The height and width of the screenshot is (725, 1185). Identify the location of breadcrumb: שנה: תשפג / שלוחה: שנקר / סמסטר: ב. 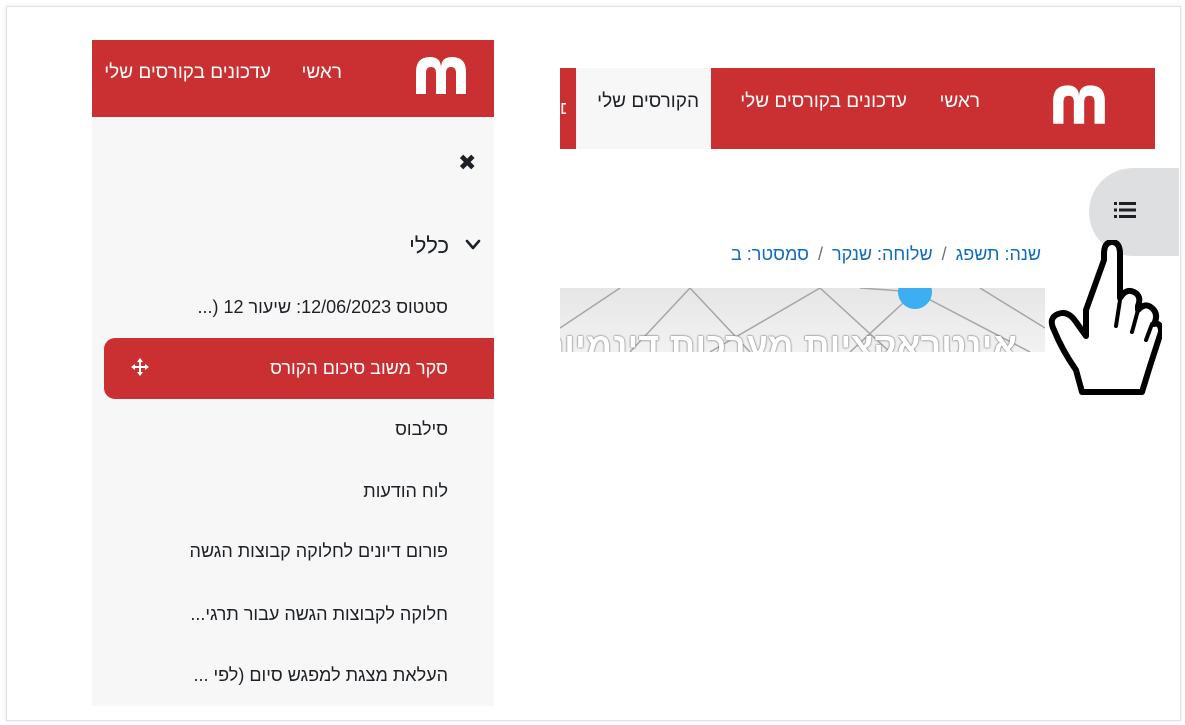
(886, 254).